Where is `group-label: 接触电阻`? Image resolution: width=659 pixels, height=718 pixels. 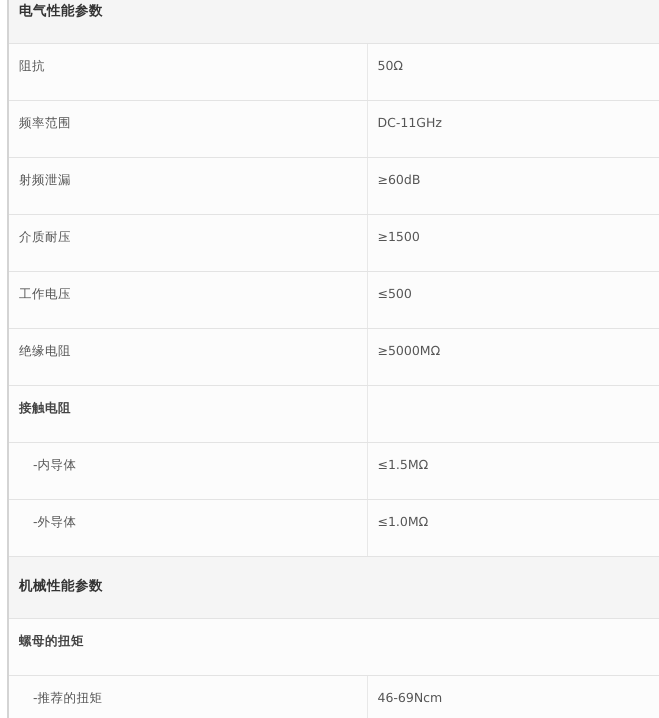
group-label: 接触电阻 is located at coordinates (45, 407).